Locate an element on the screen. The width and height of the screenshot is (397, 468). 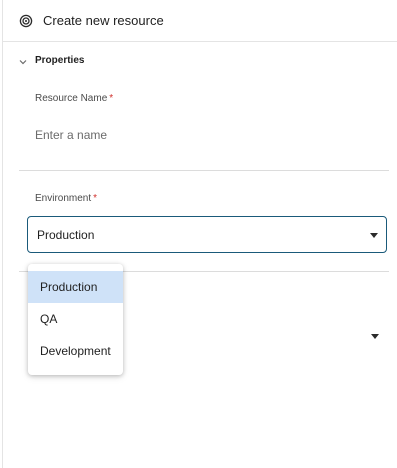
environment-option-qa: QA is located at coordinates (75, 319).